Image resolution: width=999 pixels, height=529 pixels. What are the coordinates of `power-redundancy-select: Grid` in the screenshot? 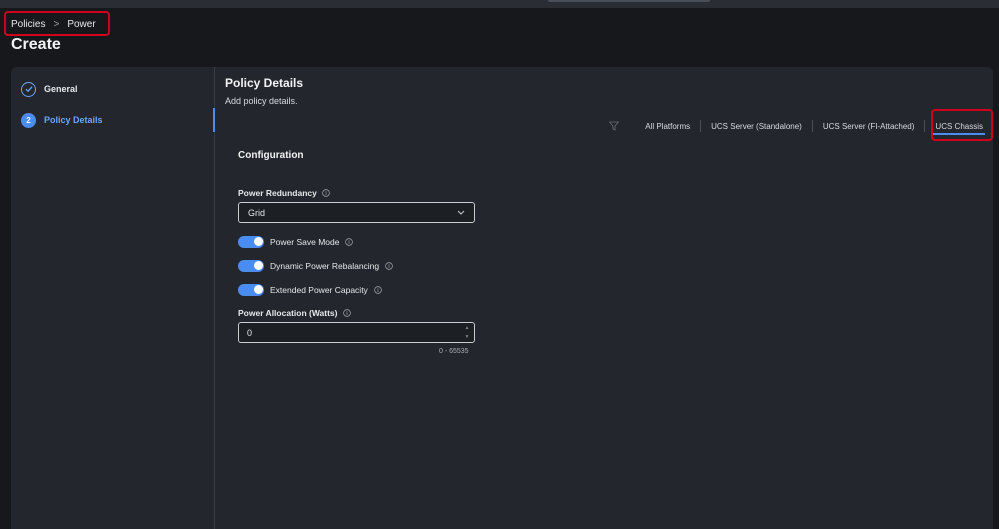 It's located at (356, 212).